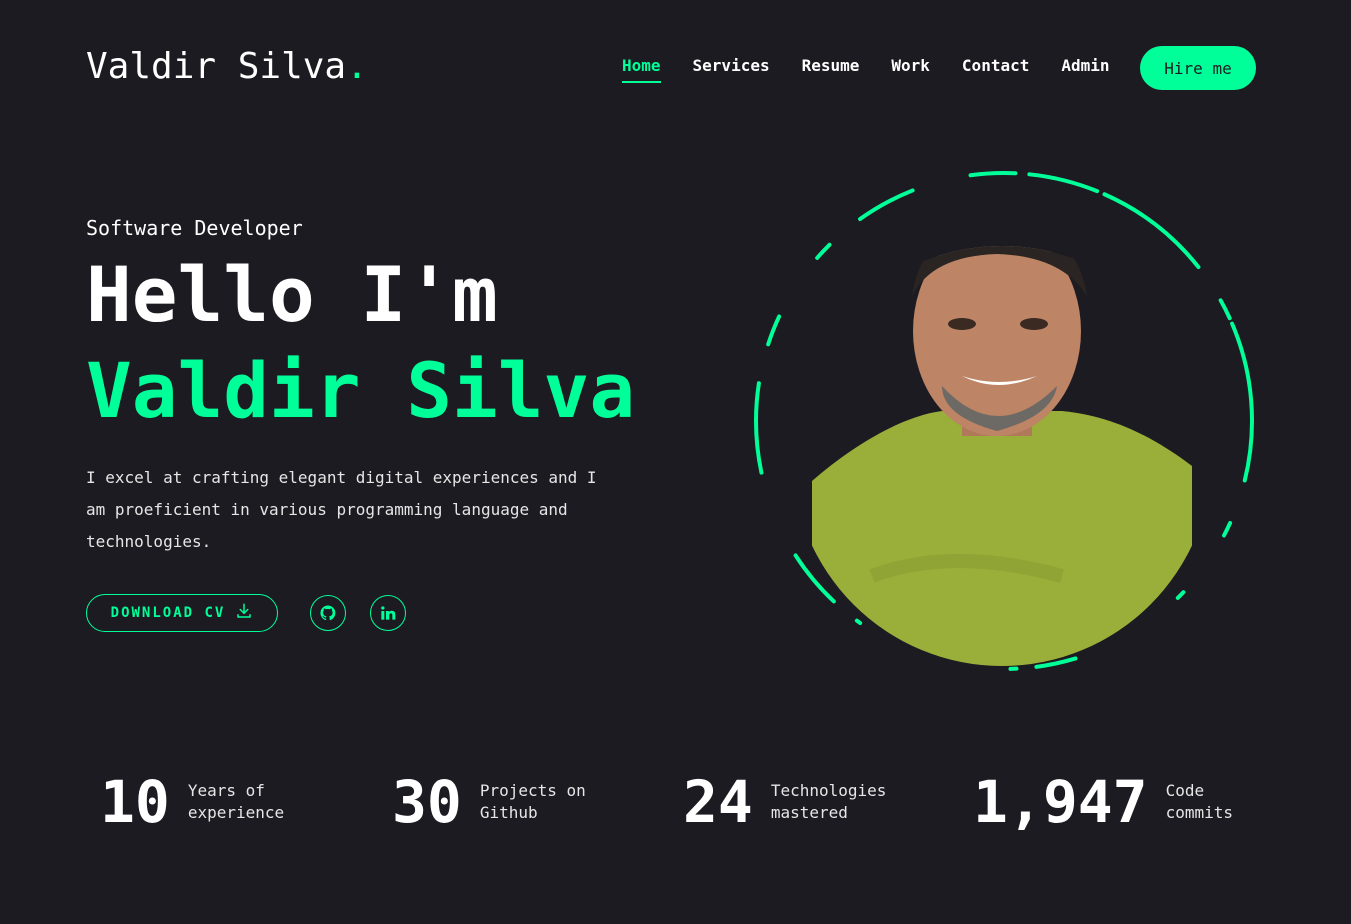  I want to click on github-icon, so click(328, 613).